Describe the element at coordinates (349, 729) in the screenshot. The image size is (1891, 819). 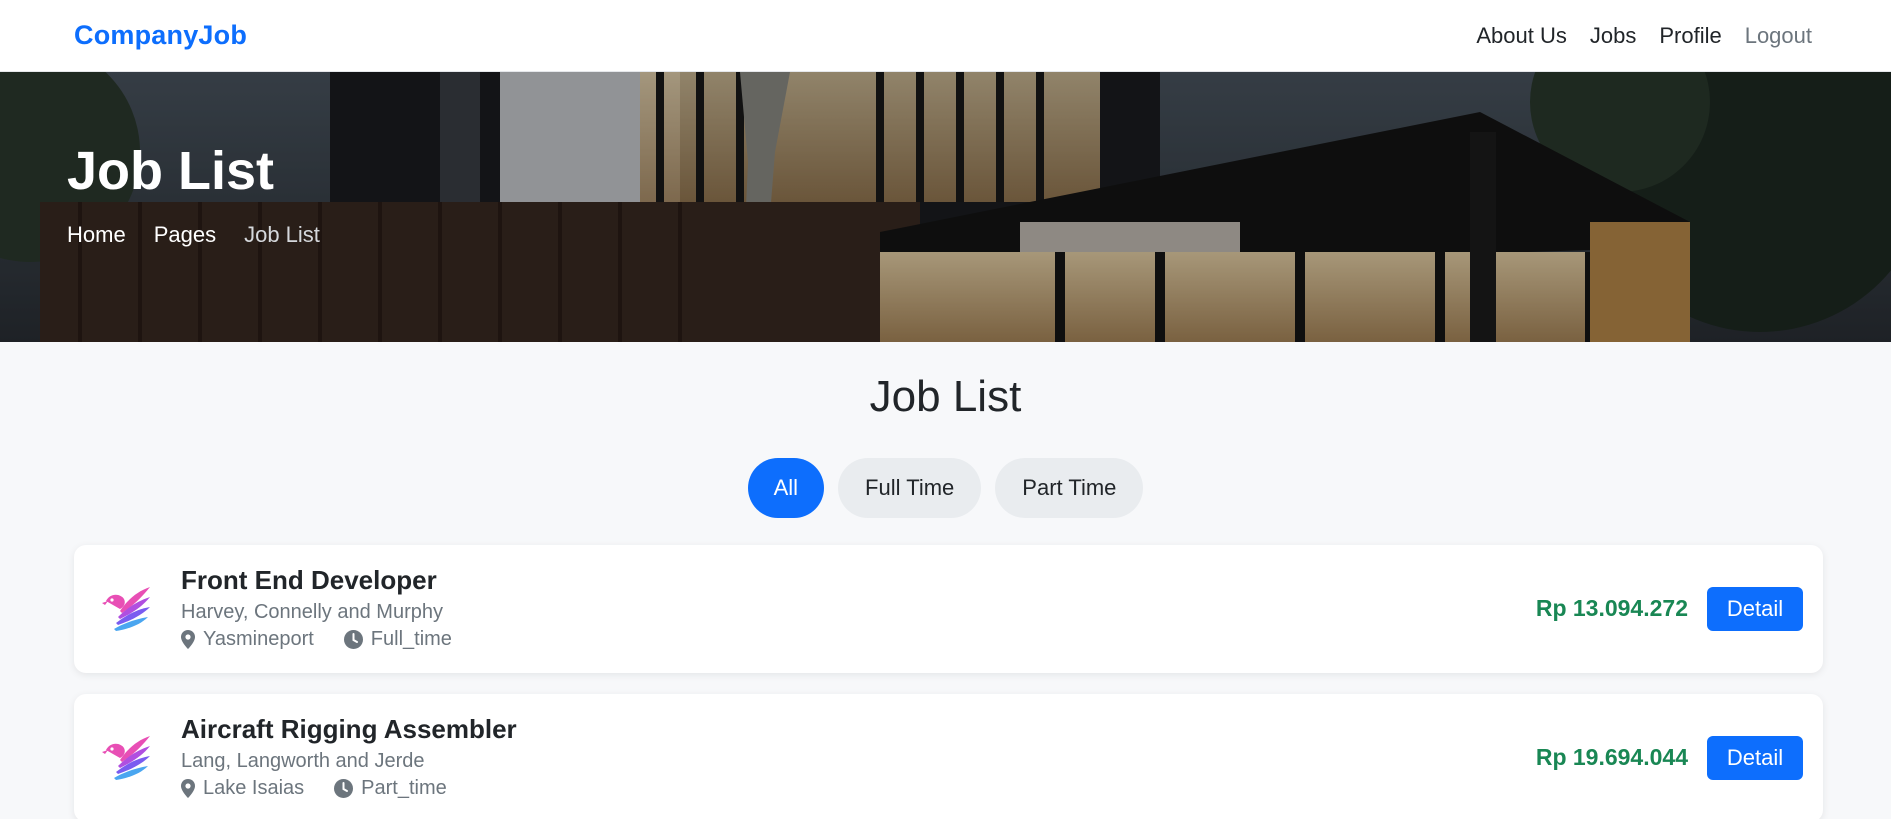
I see `job-title: Aircraft Rigging Assembler` at that location.